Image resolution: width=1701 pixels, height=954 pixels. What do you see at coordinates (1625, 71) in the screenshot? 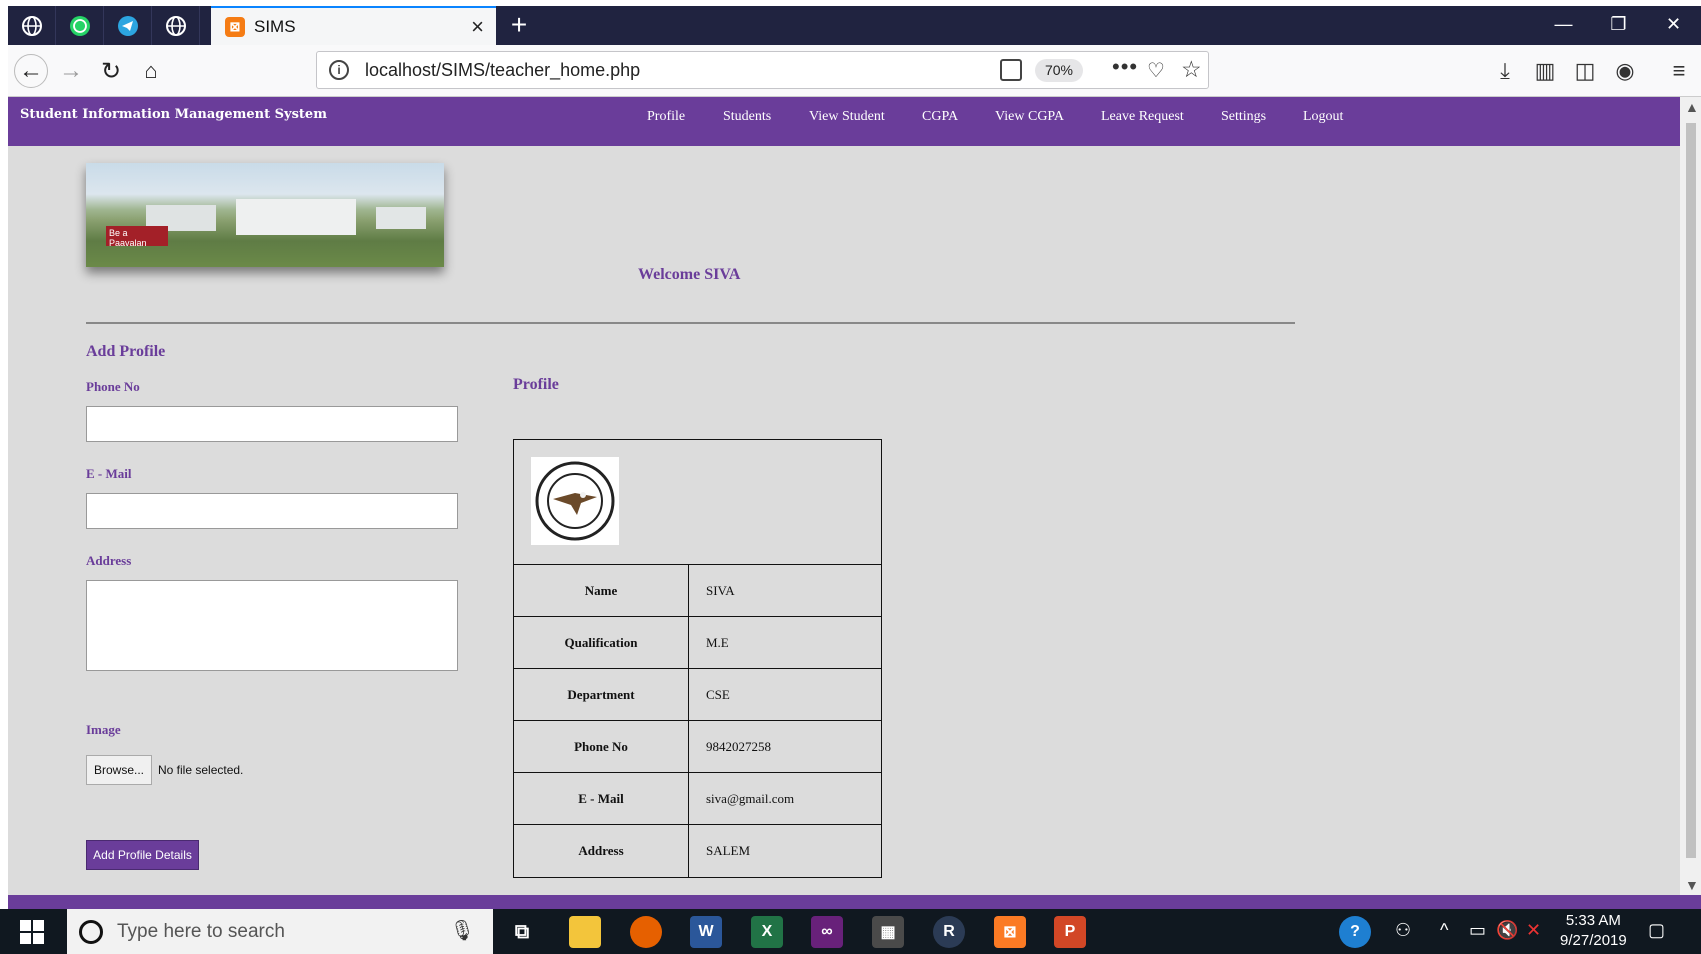
I see `account-icon: ◉` at bounding box center [1625, 71].